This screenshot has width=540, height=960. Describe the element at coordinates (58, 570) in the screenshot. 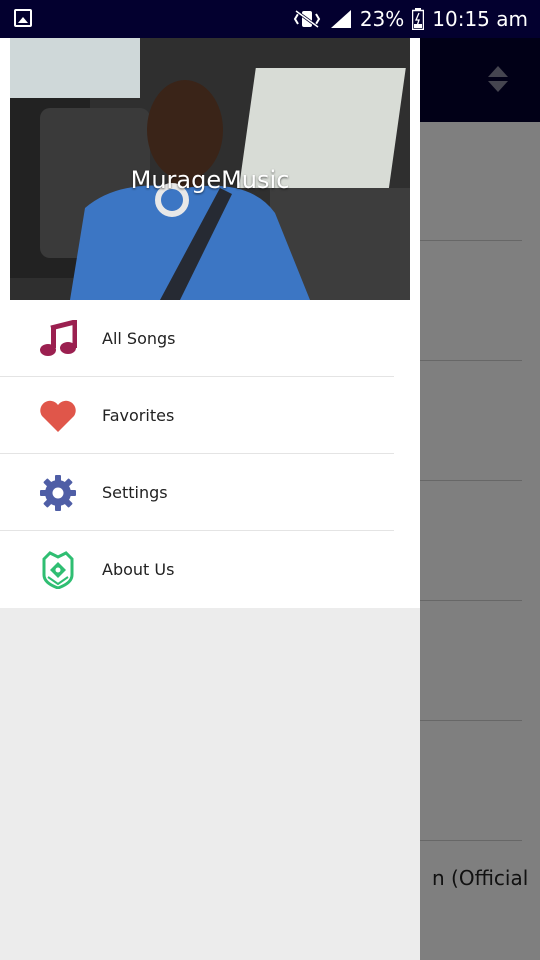

I see `shield-crest-icon` at that location.